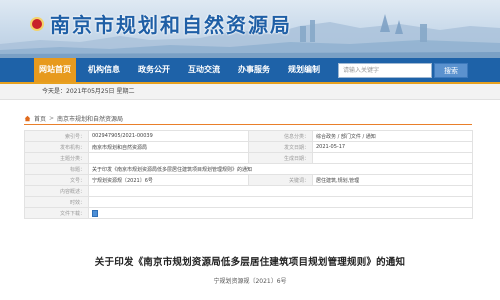 This screenshot has height=300, width=500. What do you see at coordinates (280, 169) in the screenshot?
I see `title-value: 关于印发《南京市规划资源局低多层居住建筑项目规划管理规则》的通知` at bounding box center [280, 169].